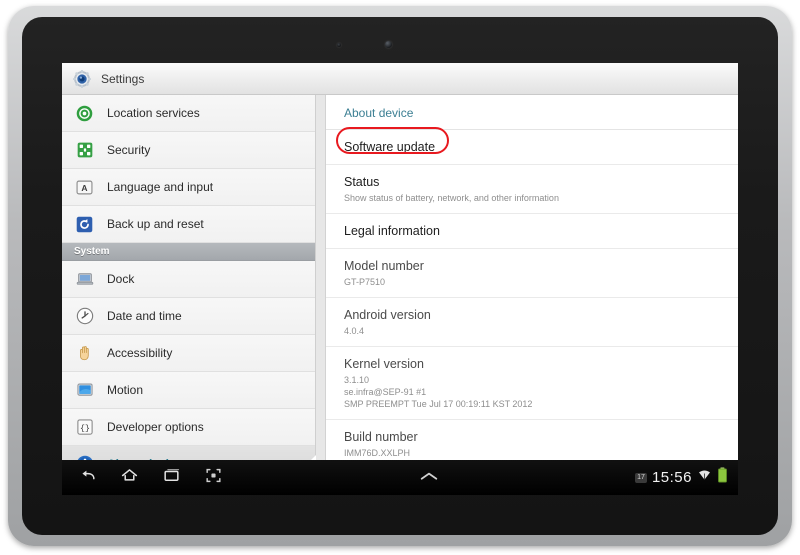 This screenshot has height=555, width=800. I want to click on status-badge: 17, so click(641, 477).